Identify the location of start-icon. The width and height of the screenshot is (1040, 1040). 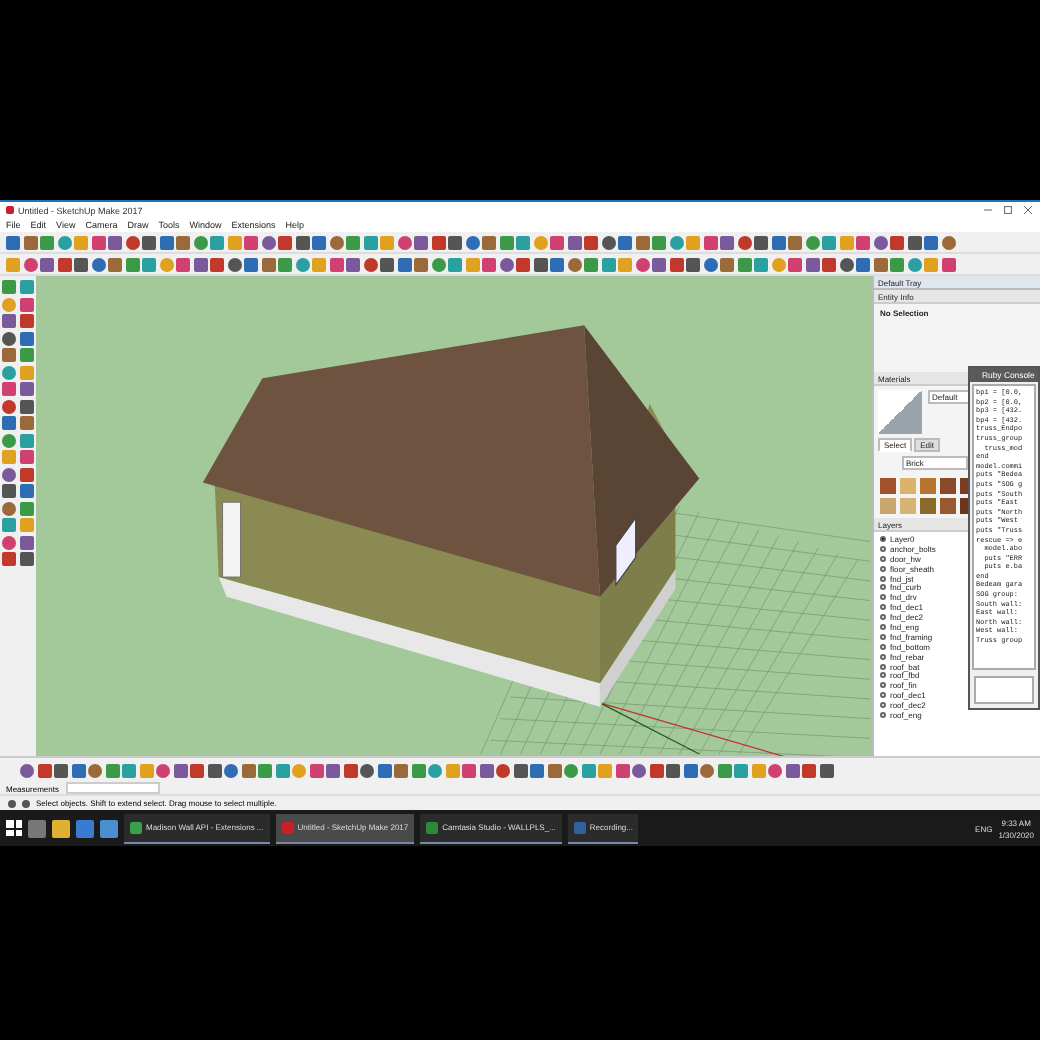
(14, 828).